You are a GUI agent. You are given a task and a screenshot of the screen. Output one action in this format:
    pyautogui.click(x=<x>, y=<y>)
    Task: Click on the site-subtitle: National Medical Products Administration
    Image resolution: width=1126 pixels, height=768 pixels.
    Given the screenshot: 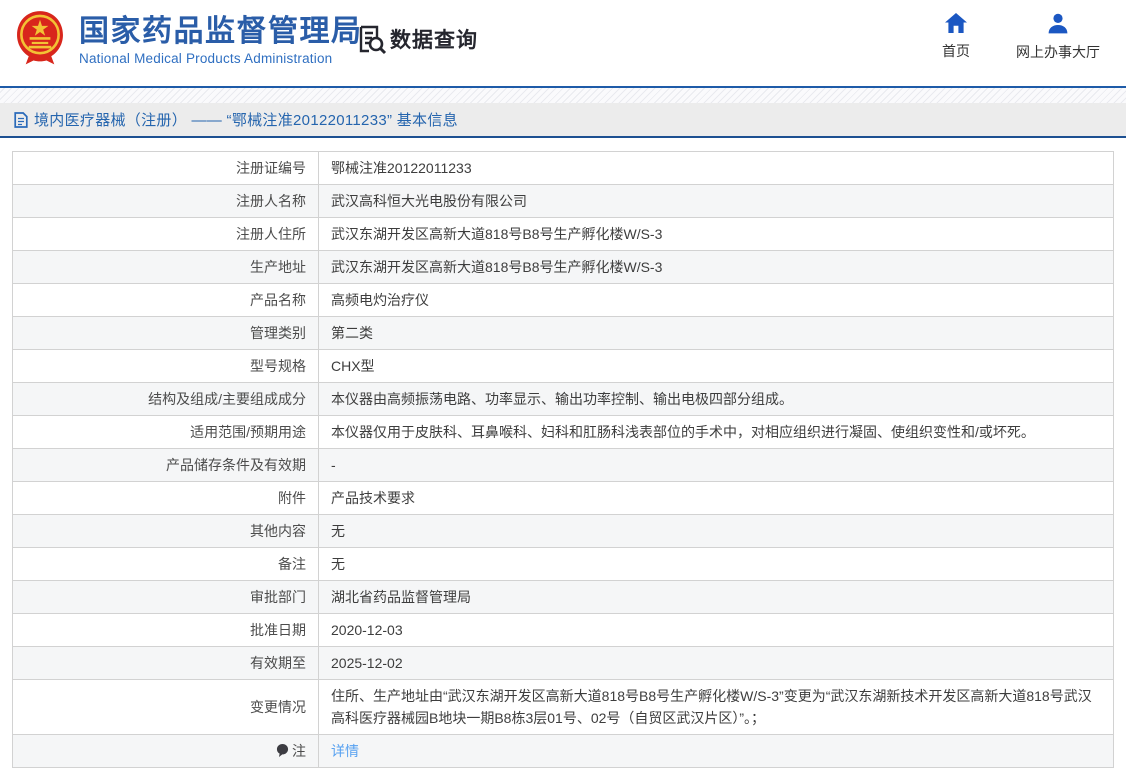 What is the action you would take?
    pyautogui.click(x=206, y=58)
    